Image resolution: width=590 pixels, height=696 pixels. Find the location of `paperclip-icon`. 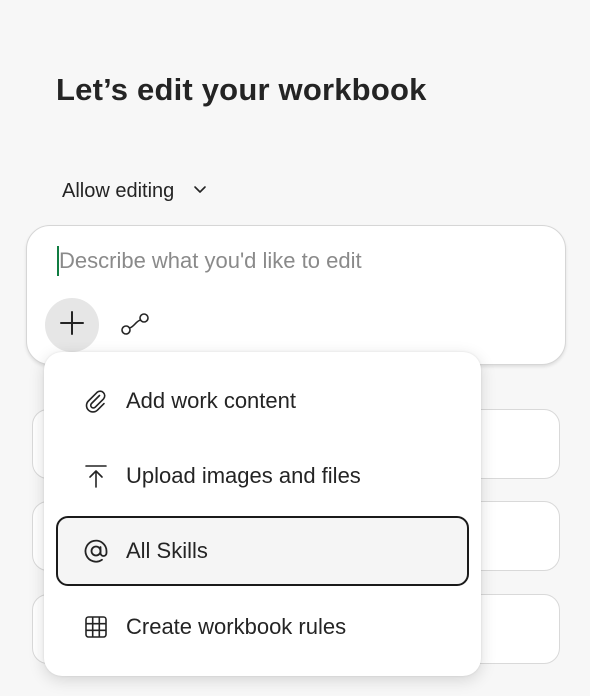

paperclip-icon is located at coordinates (96, 401).